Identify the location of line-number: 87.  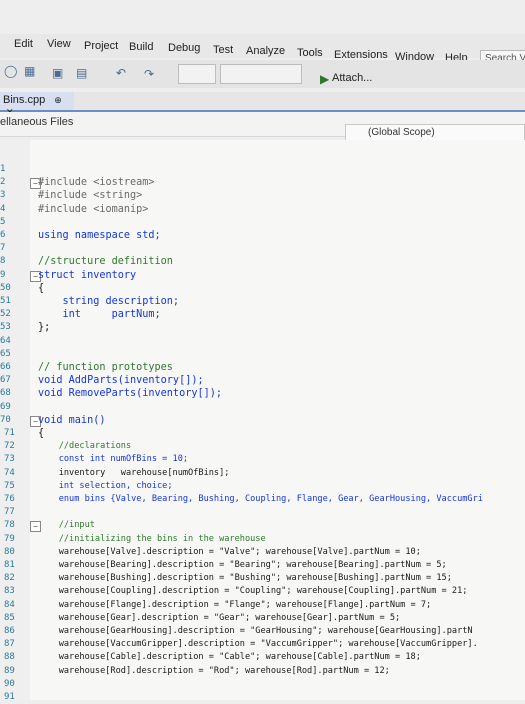
(9, 644).